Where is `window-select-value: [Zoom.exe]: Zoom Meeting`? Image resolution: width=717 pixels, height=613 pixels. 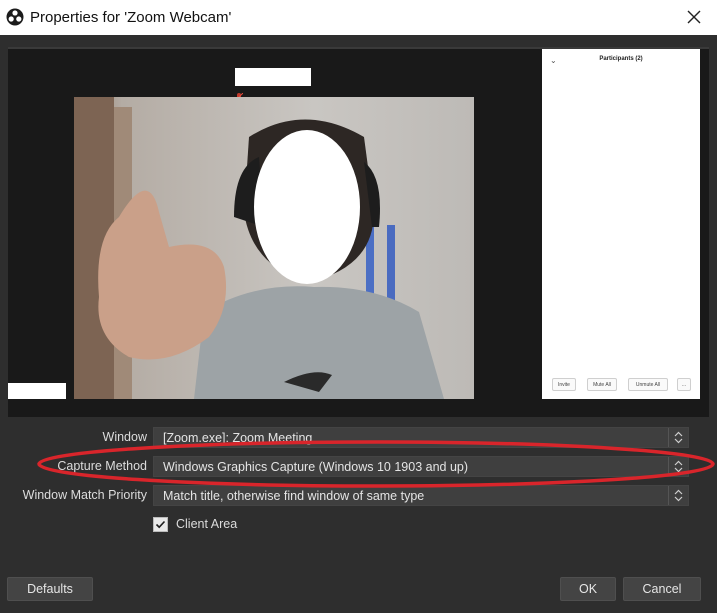 window-select-value: [Zoom.exe]: Zoom Meeting is located at coordinates (238, 438).